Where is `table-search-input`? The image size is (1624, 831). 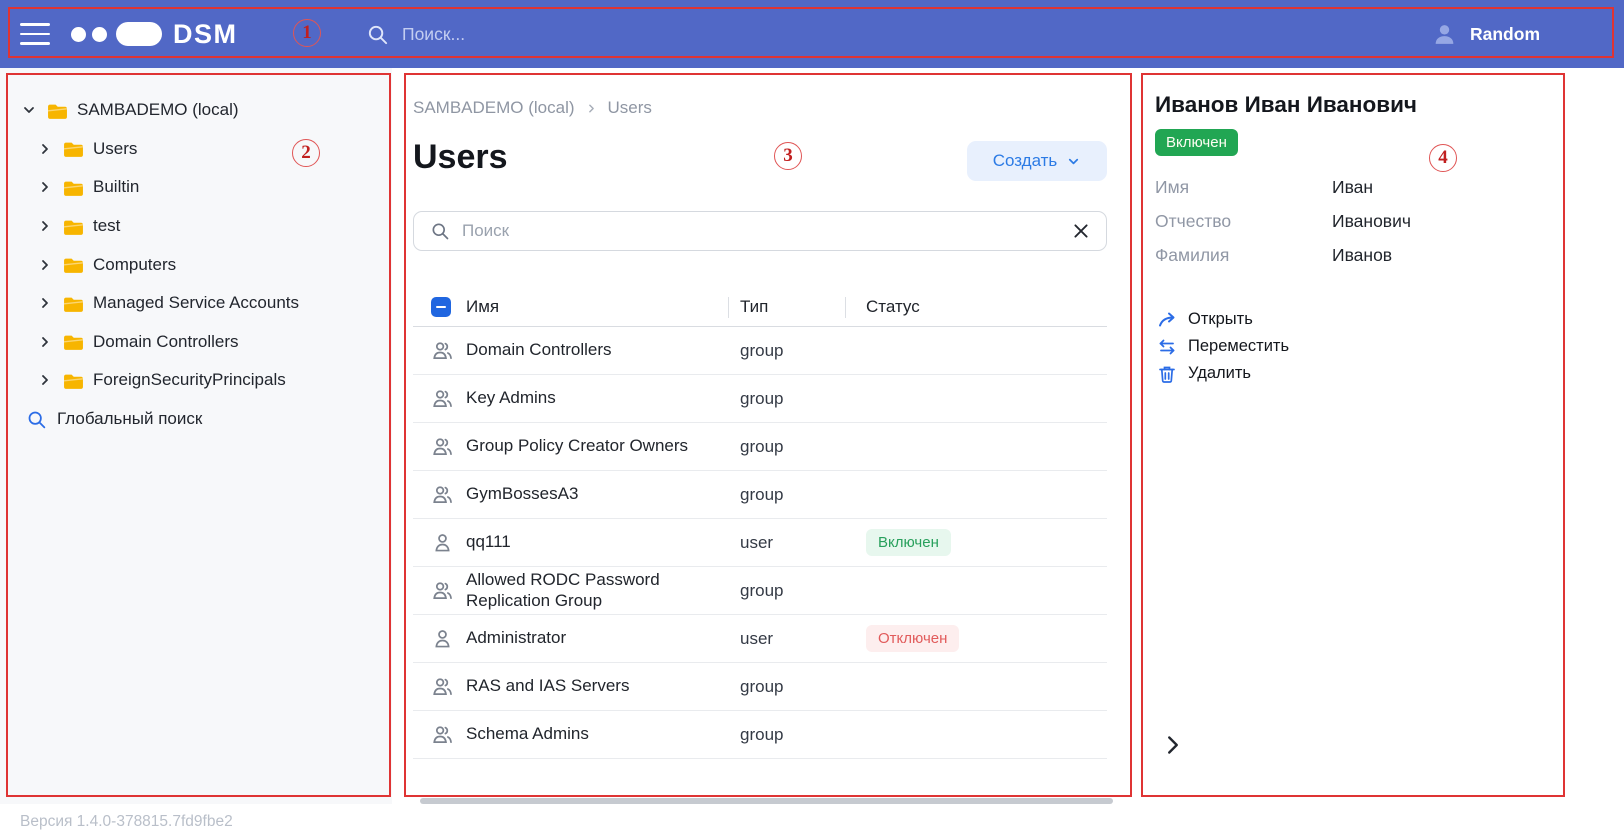 table-search-input is located at coordinates (767, 231).